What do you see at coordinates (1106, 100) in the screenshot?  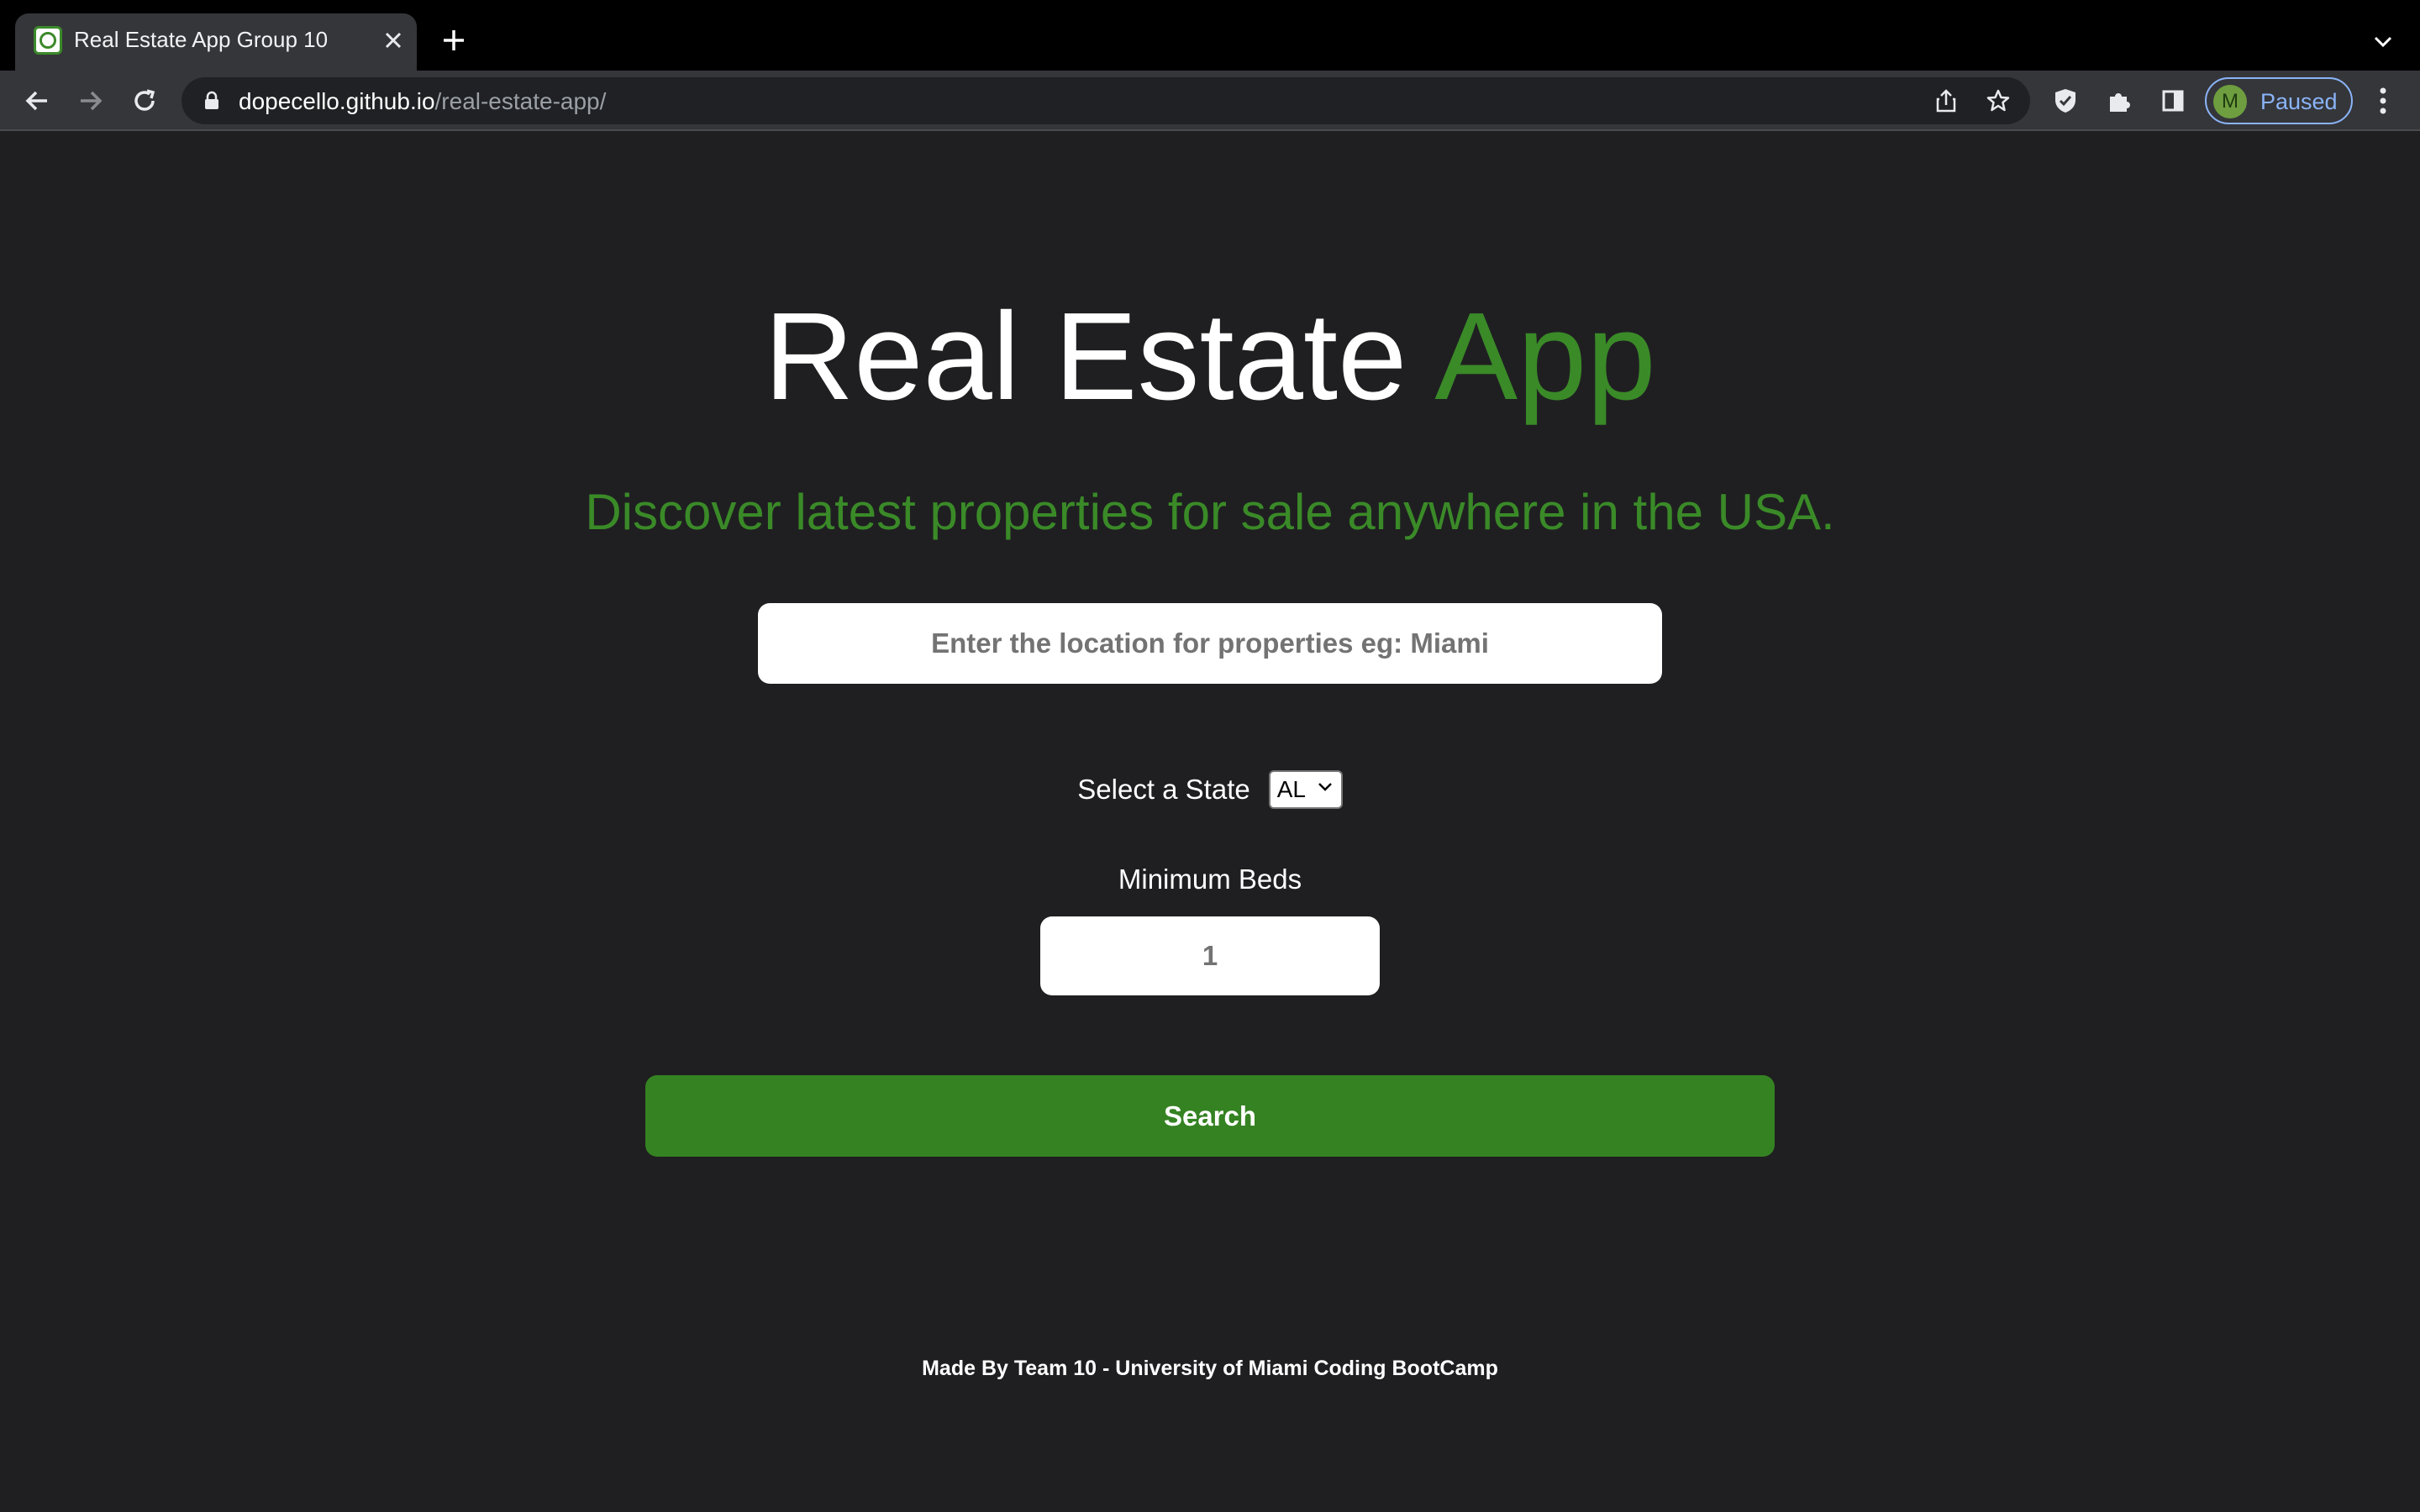 I see `address-bar: dopecello.github.io/real-estate-app/` at bounding box center [1106, 100].